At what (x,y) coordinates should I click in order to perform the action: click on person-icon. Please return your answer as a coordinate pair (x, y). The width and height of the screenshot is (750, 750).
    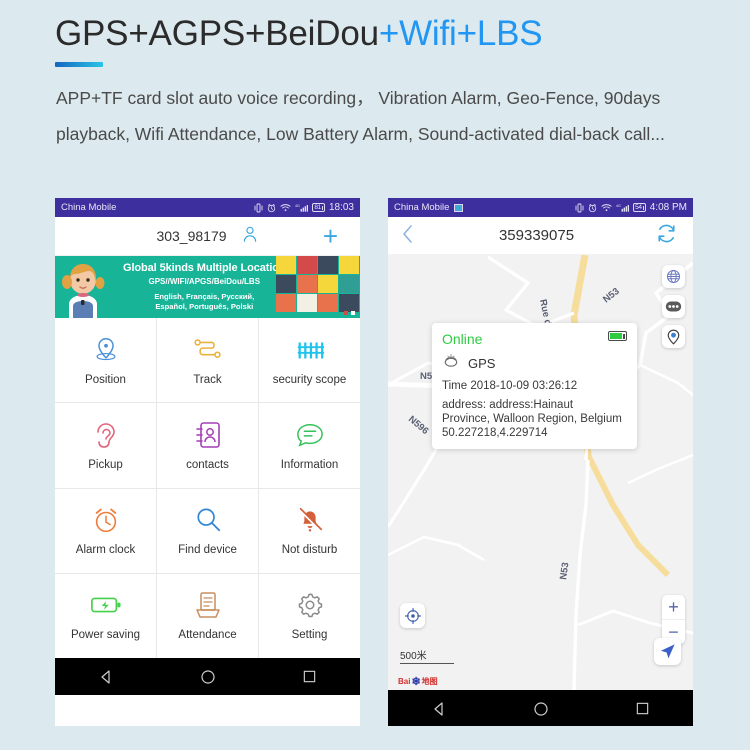
    Looking at the image, I should click on (250, 236).